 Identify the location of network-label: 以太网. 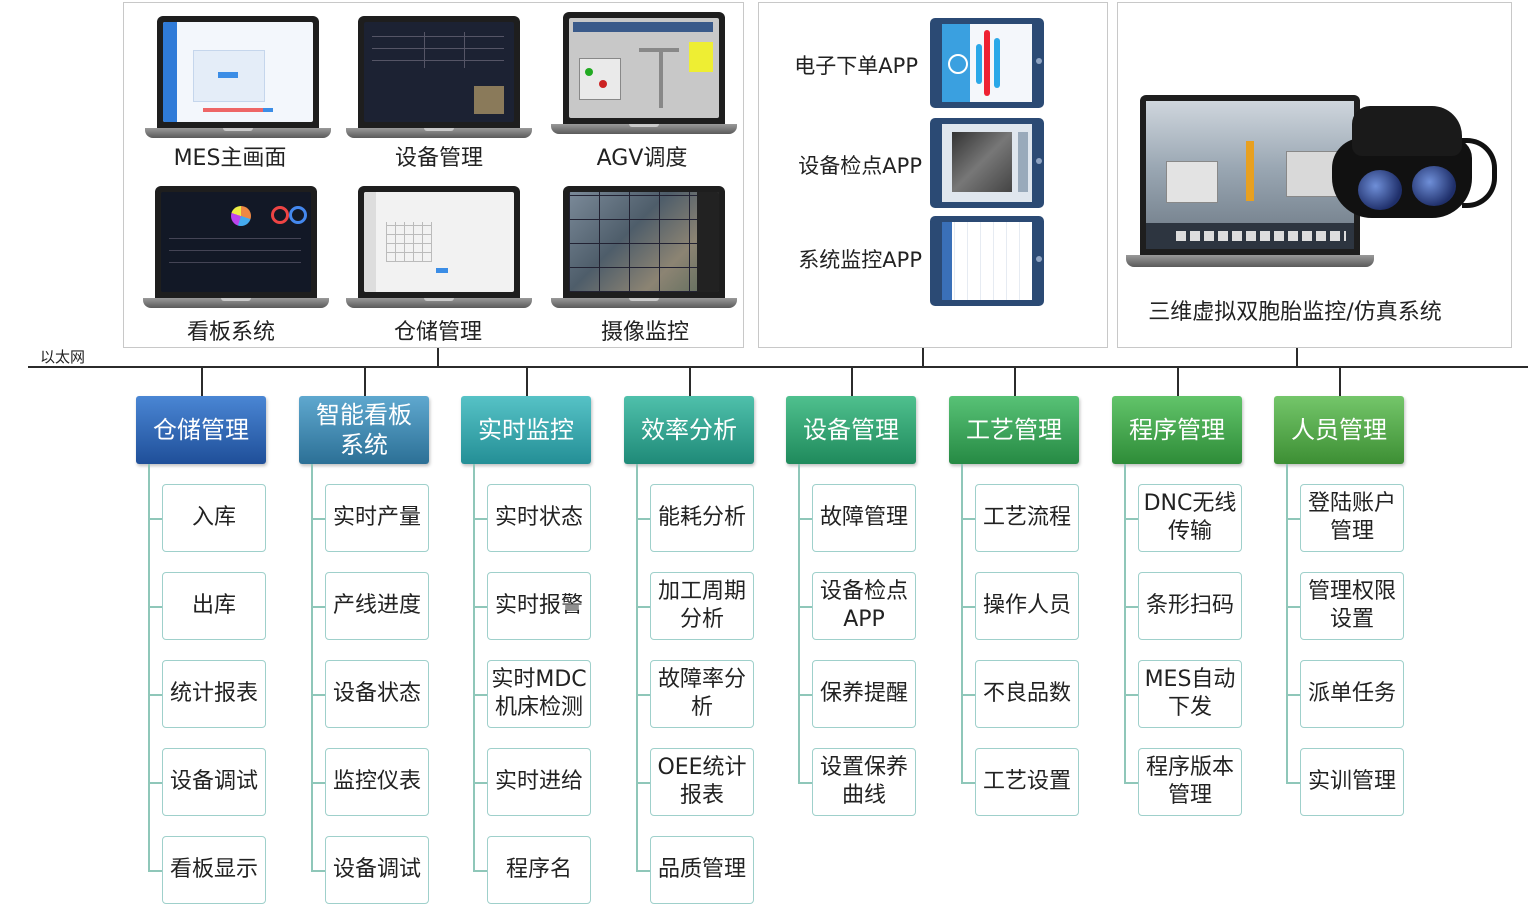
(63, 357).